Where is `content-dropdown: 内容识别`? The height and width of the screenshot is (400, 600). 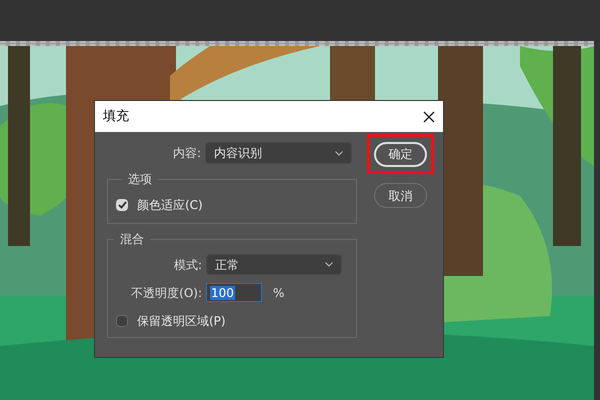 content-dropdown: 内容识别 is located at coordinates (278, 153).